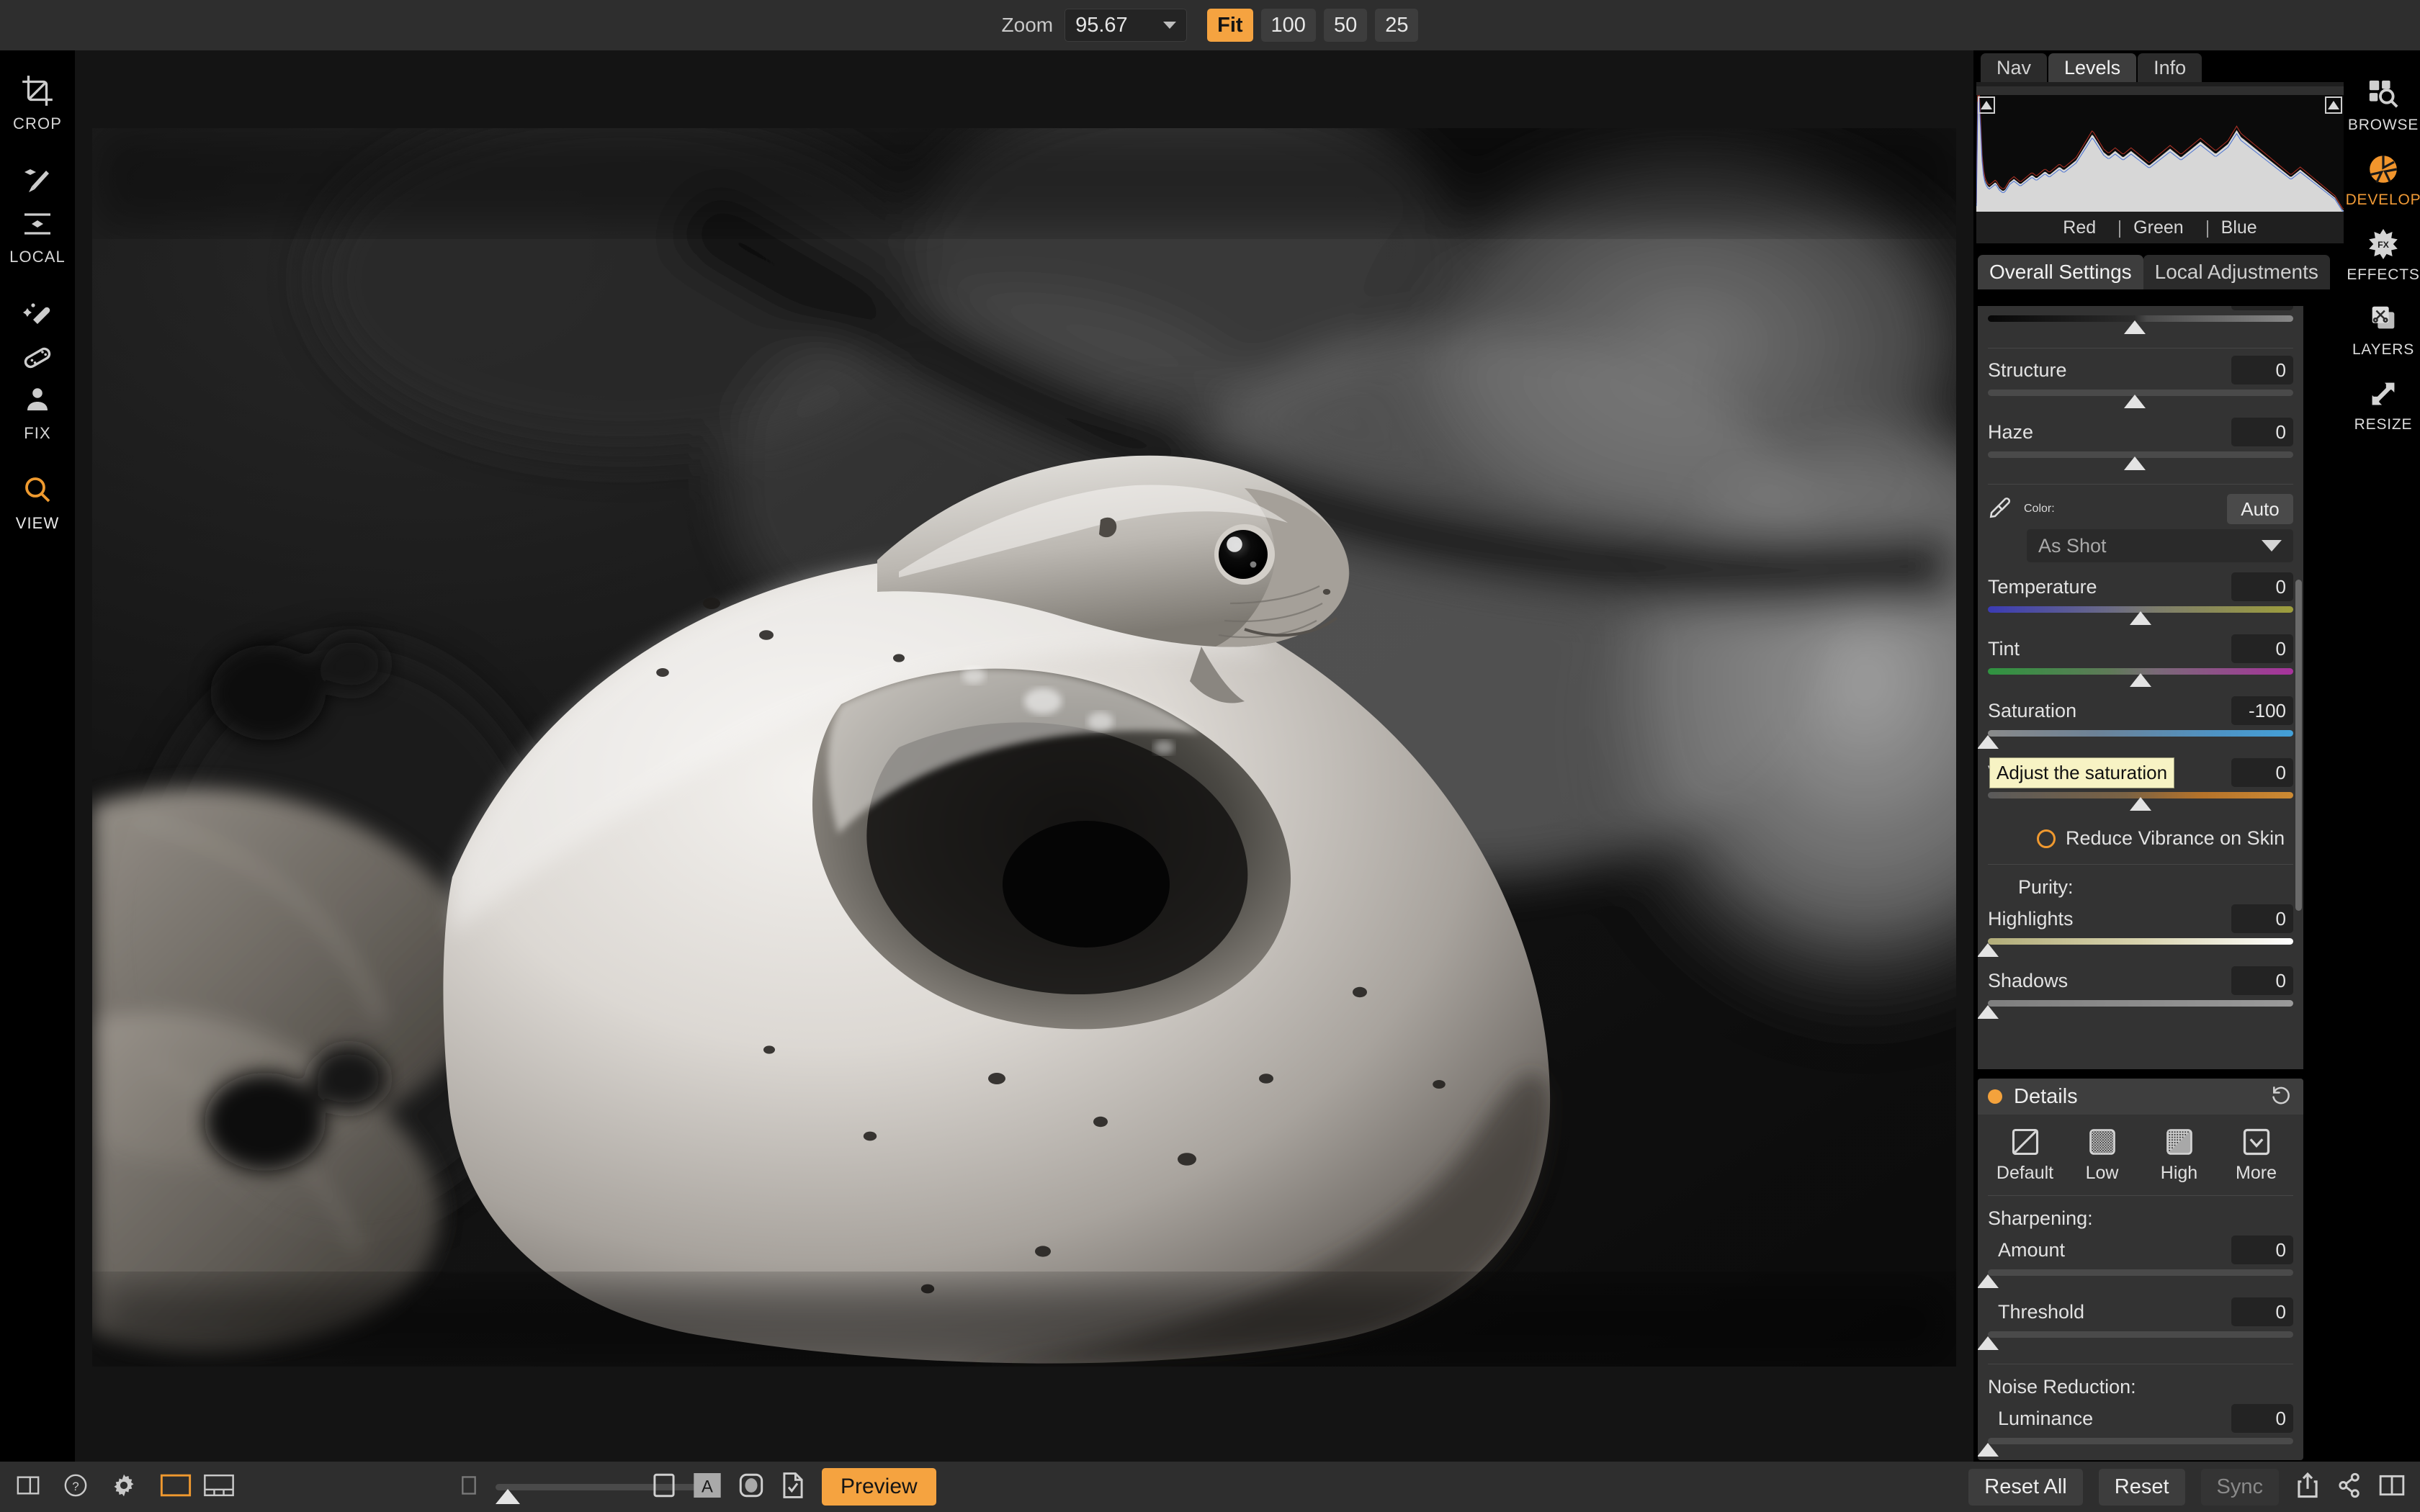 The width and height of the screenshot is (2420, 1512). I want to click on slider-blacks-thumb, so click(2134, 327).